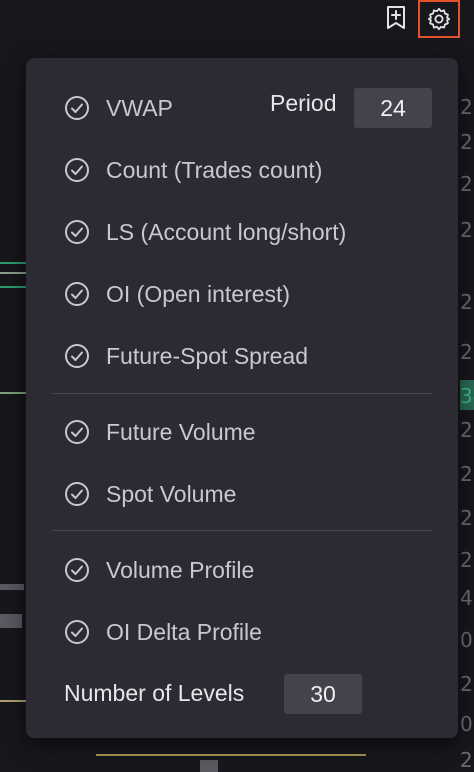  I want to click on option-future-spot-spread: Future-Spot Spread, so click(186, 356).